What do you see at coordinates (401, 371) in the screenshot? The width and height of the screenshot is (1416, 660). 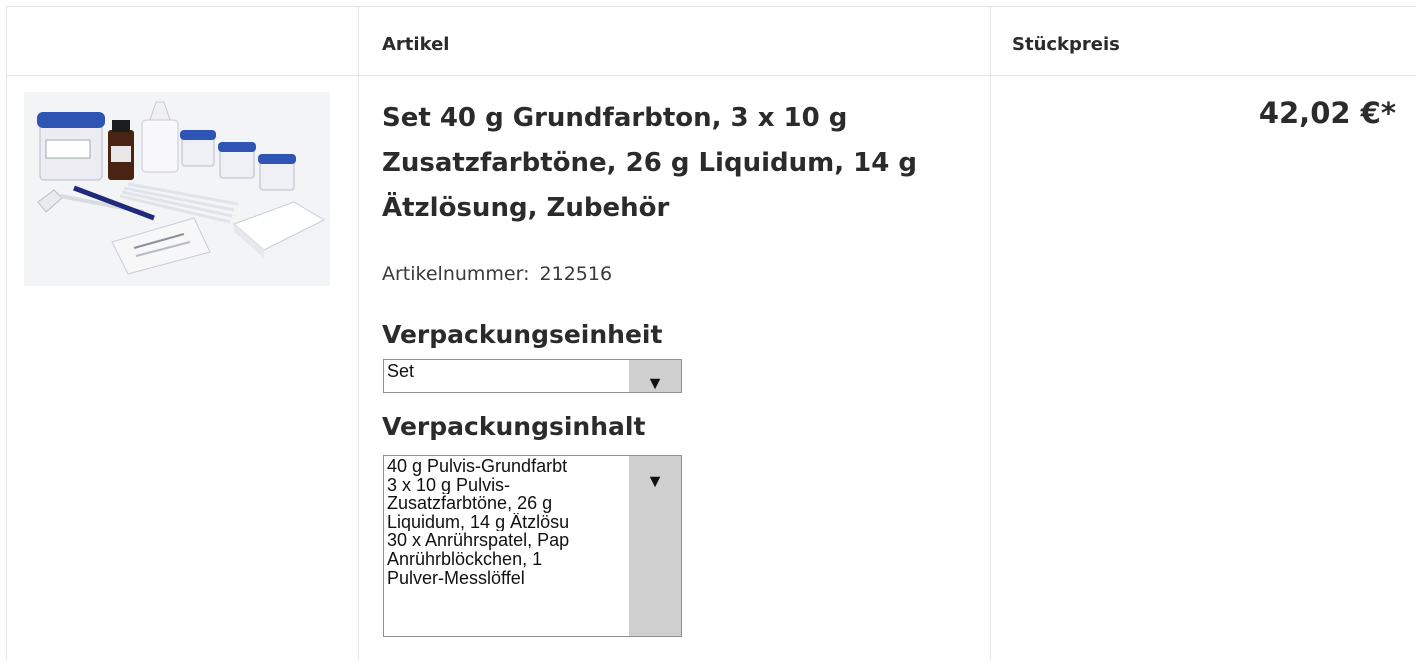 I see `packaging-unit-value: Set` at bounding box center [401, 371].